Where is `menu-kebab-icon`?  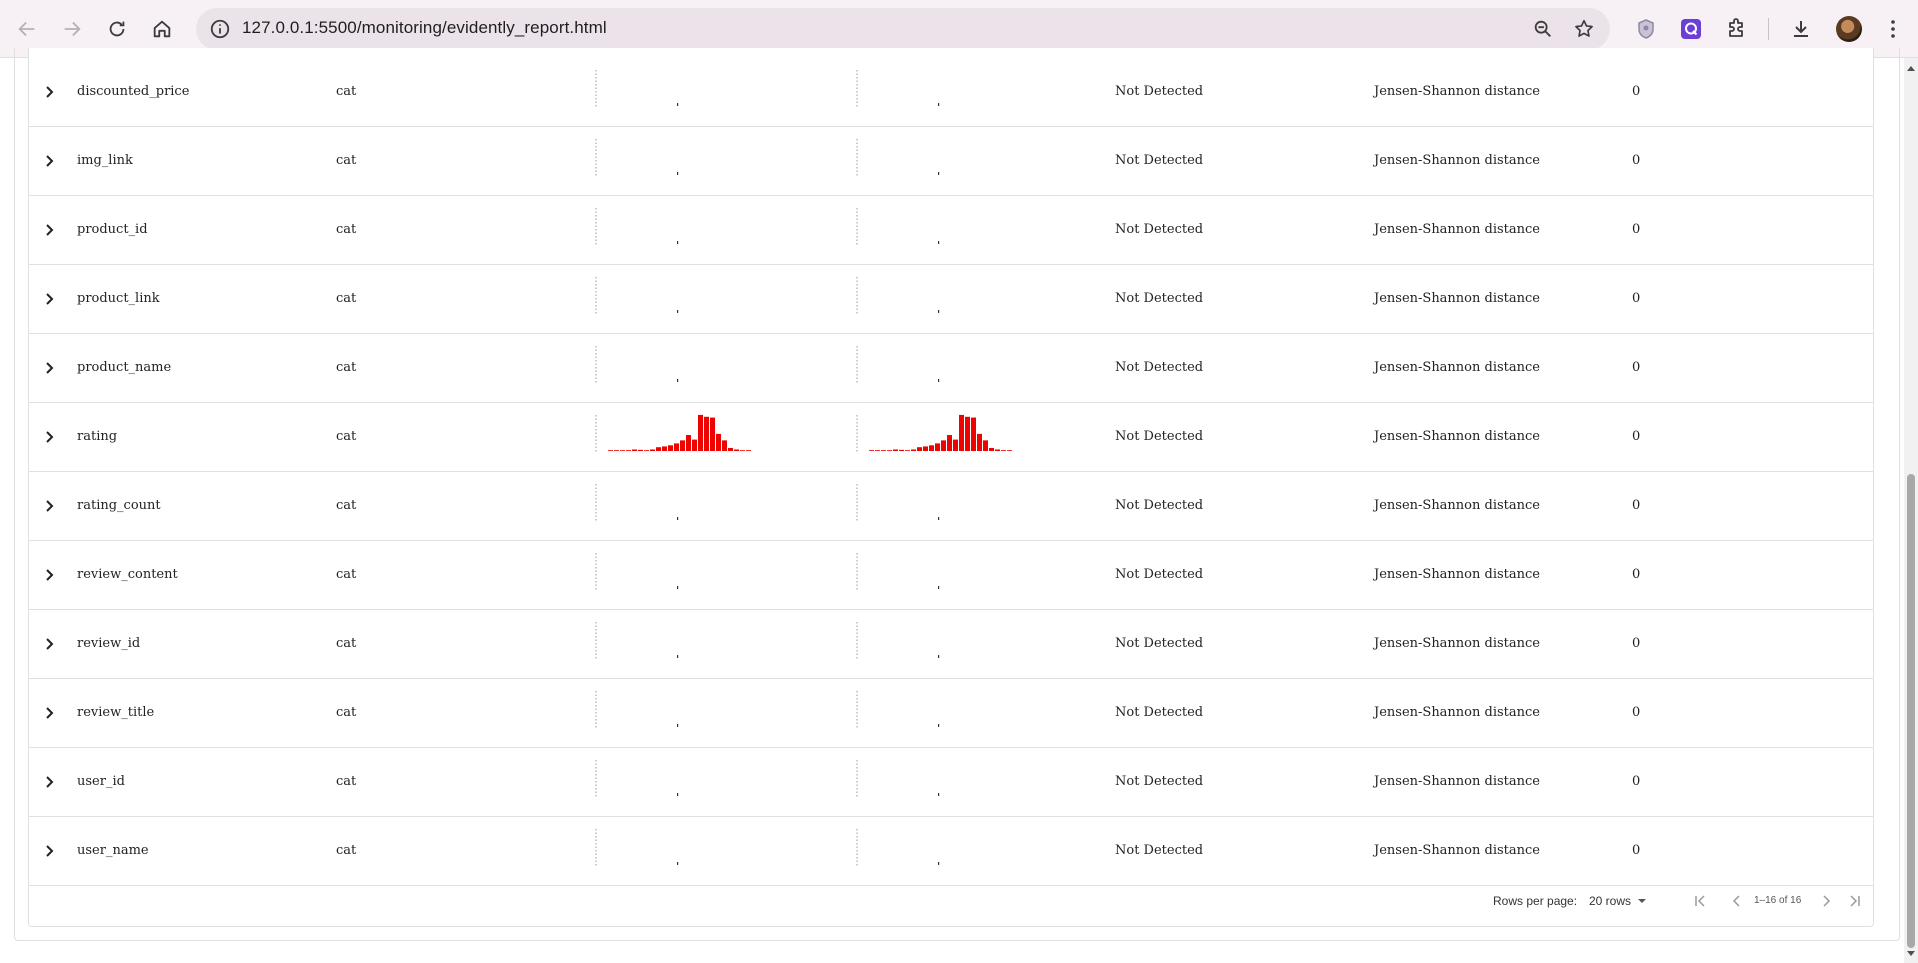
menu-kebab-icon is located at coordinates (1893, 29).